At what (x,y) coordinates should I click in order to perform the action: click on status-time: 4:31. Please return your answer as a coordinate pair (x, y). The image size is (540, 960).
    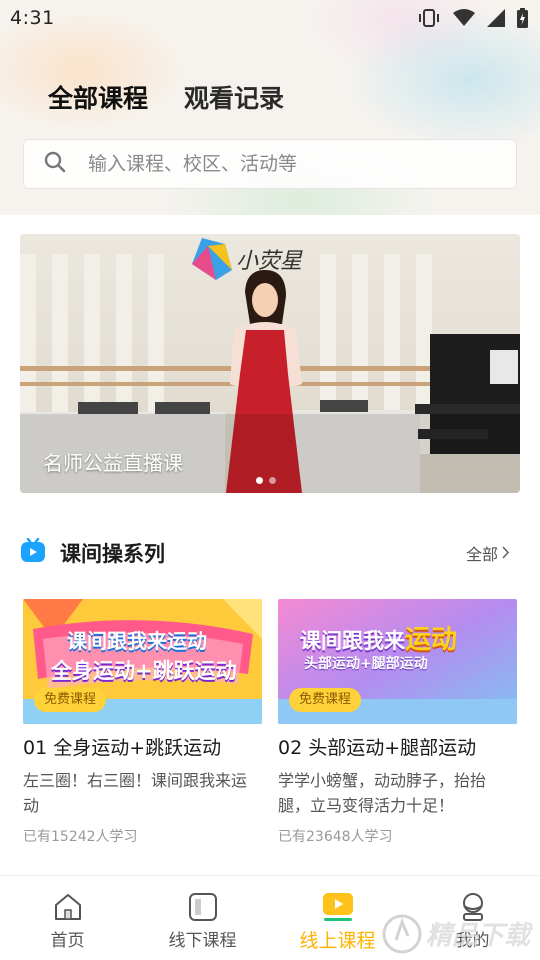
    Looking at the image, I should click on (32, 18).